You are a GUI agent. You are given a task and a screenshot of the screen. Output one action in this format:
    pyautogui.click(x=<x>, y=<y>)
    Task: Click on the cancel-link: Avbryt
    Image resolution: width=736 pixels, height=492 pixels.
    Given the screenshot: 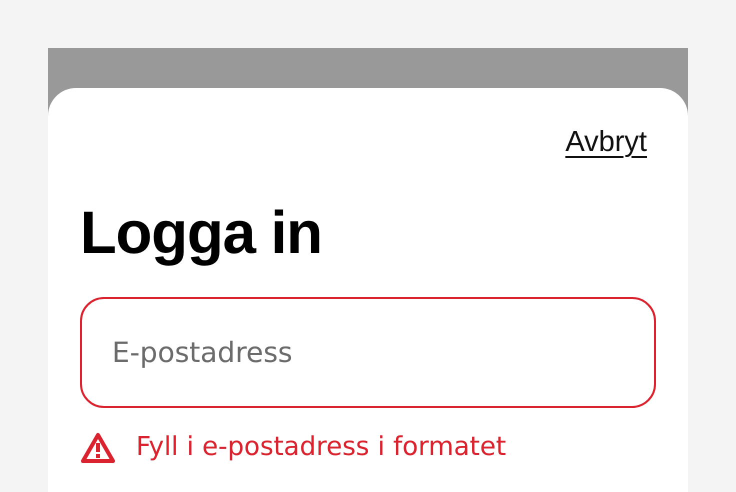 What is the action you would take?
    pyautogui.click(x=606, y=142)
    